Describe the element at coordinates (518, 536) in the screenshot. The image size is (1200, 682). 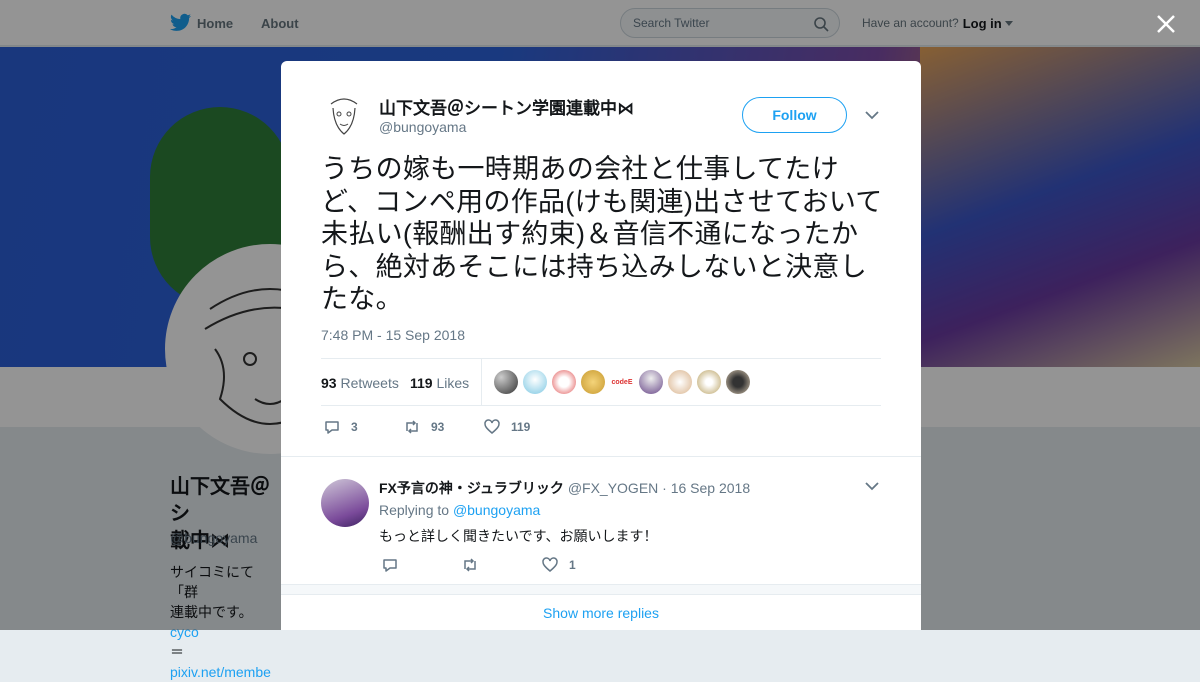
I see `reply-text: もっと詳しく聞きたいです、お願いします！` at that location.